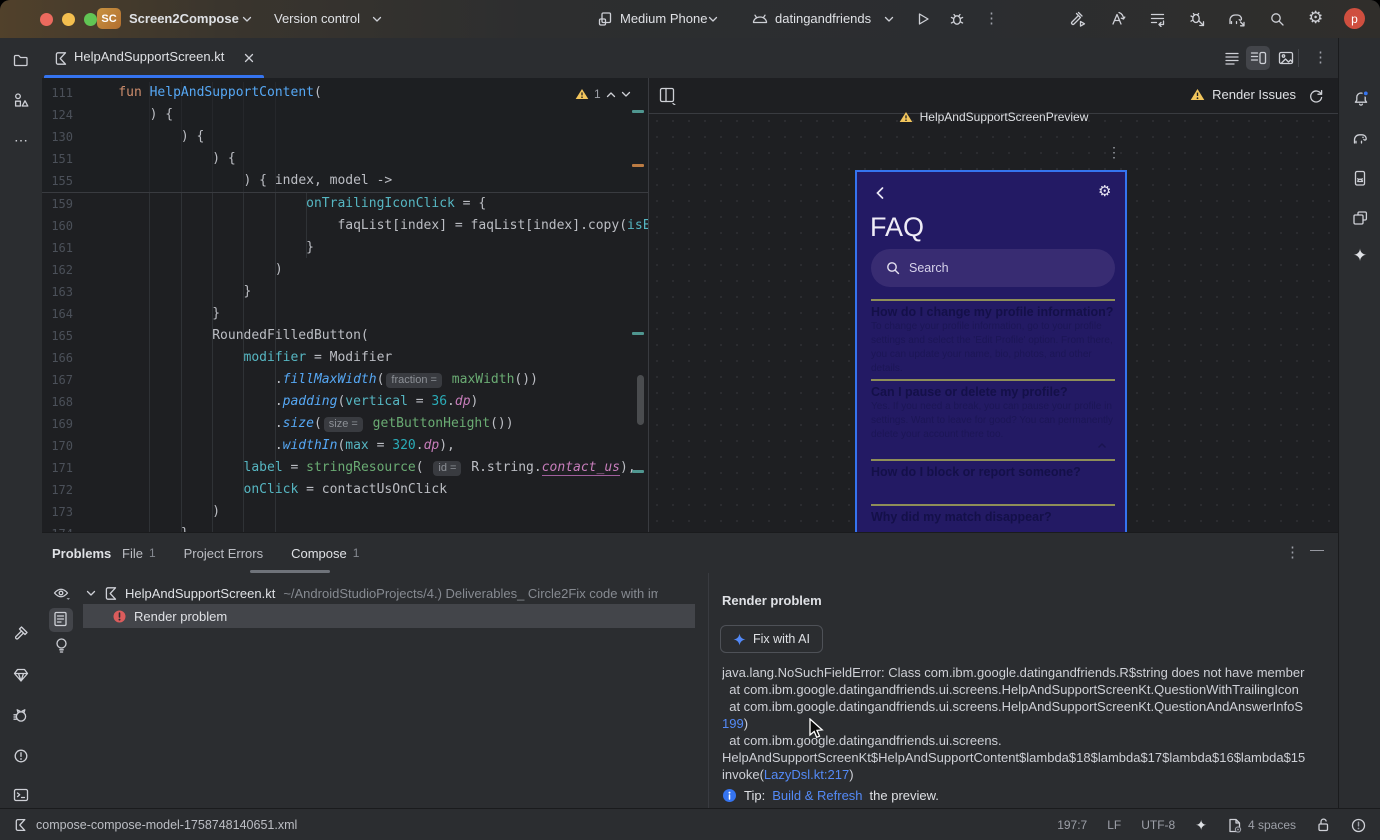 This screenshot has width=1380, height=840. Describe the element at coordinates (817, 795) in the screenshot. I see `build-refresh-link: Build & Refresh` at that location.